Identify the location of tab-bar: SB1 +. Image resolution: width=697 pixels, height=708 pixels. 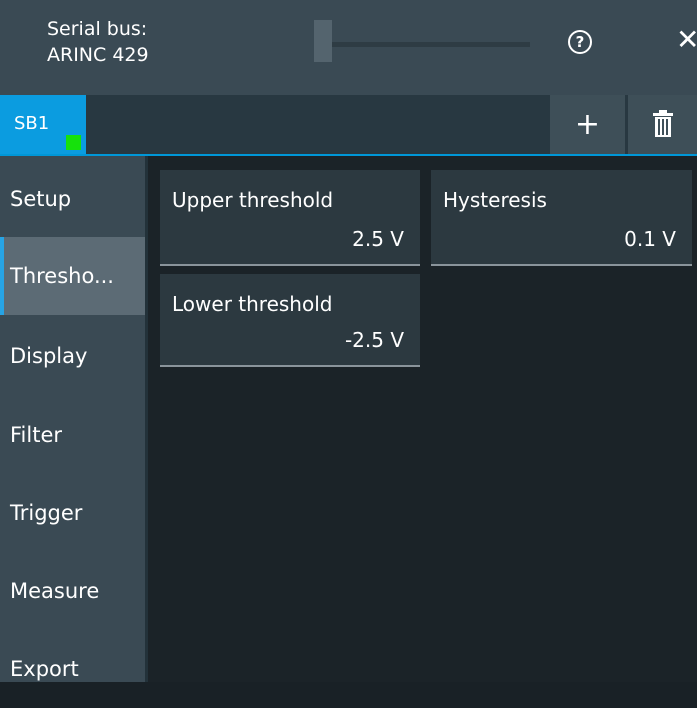
(348, 125).